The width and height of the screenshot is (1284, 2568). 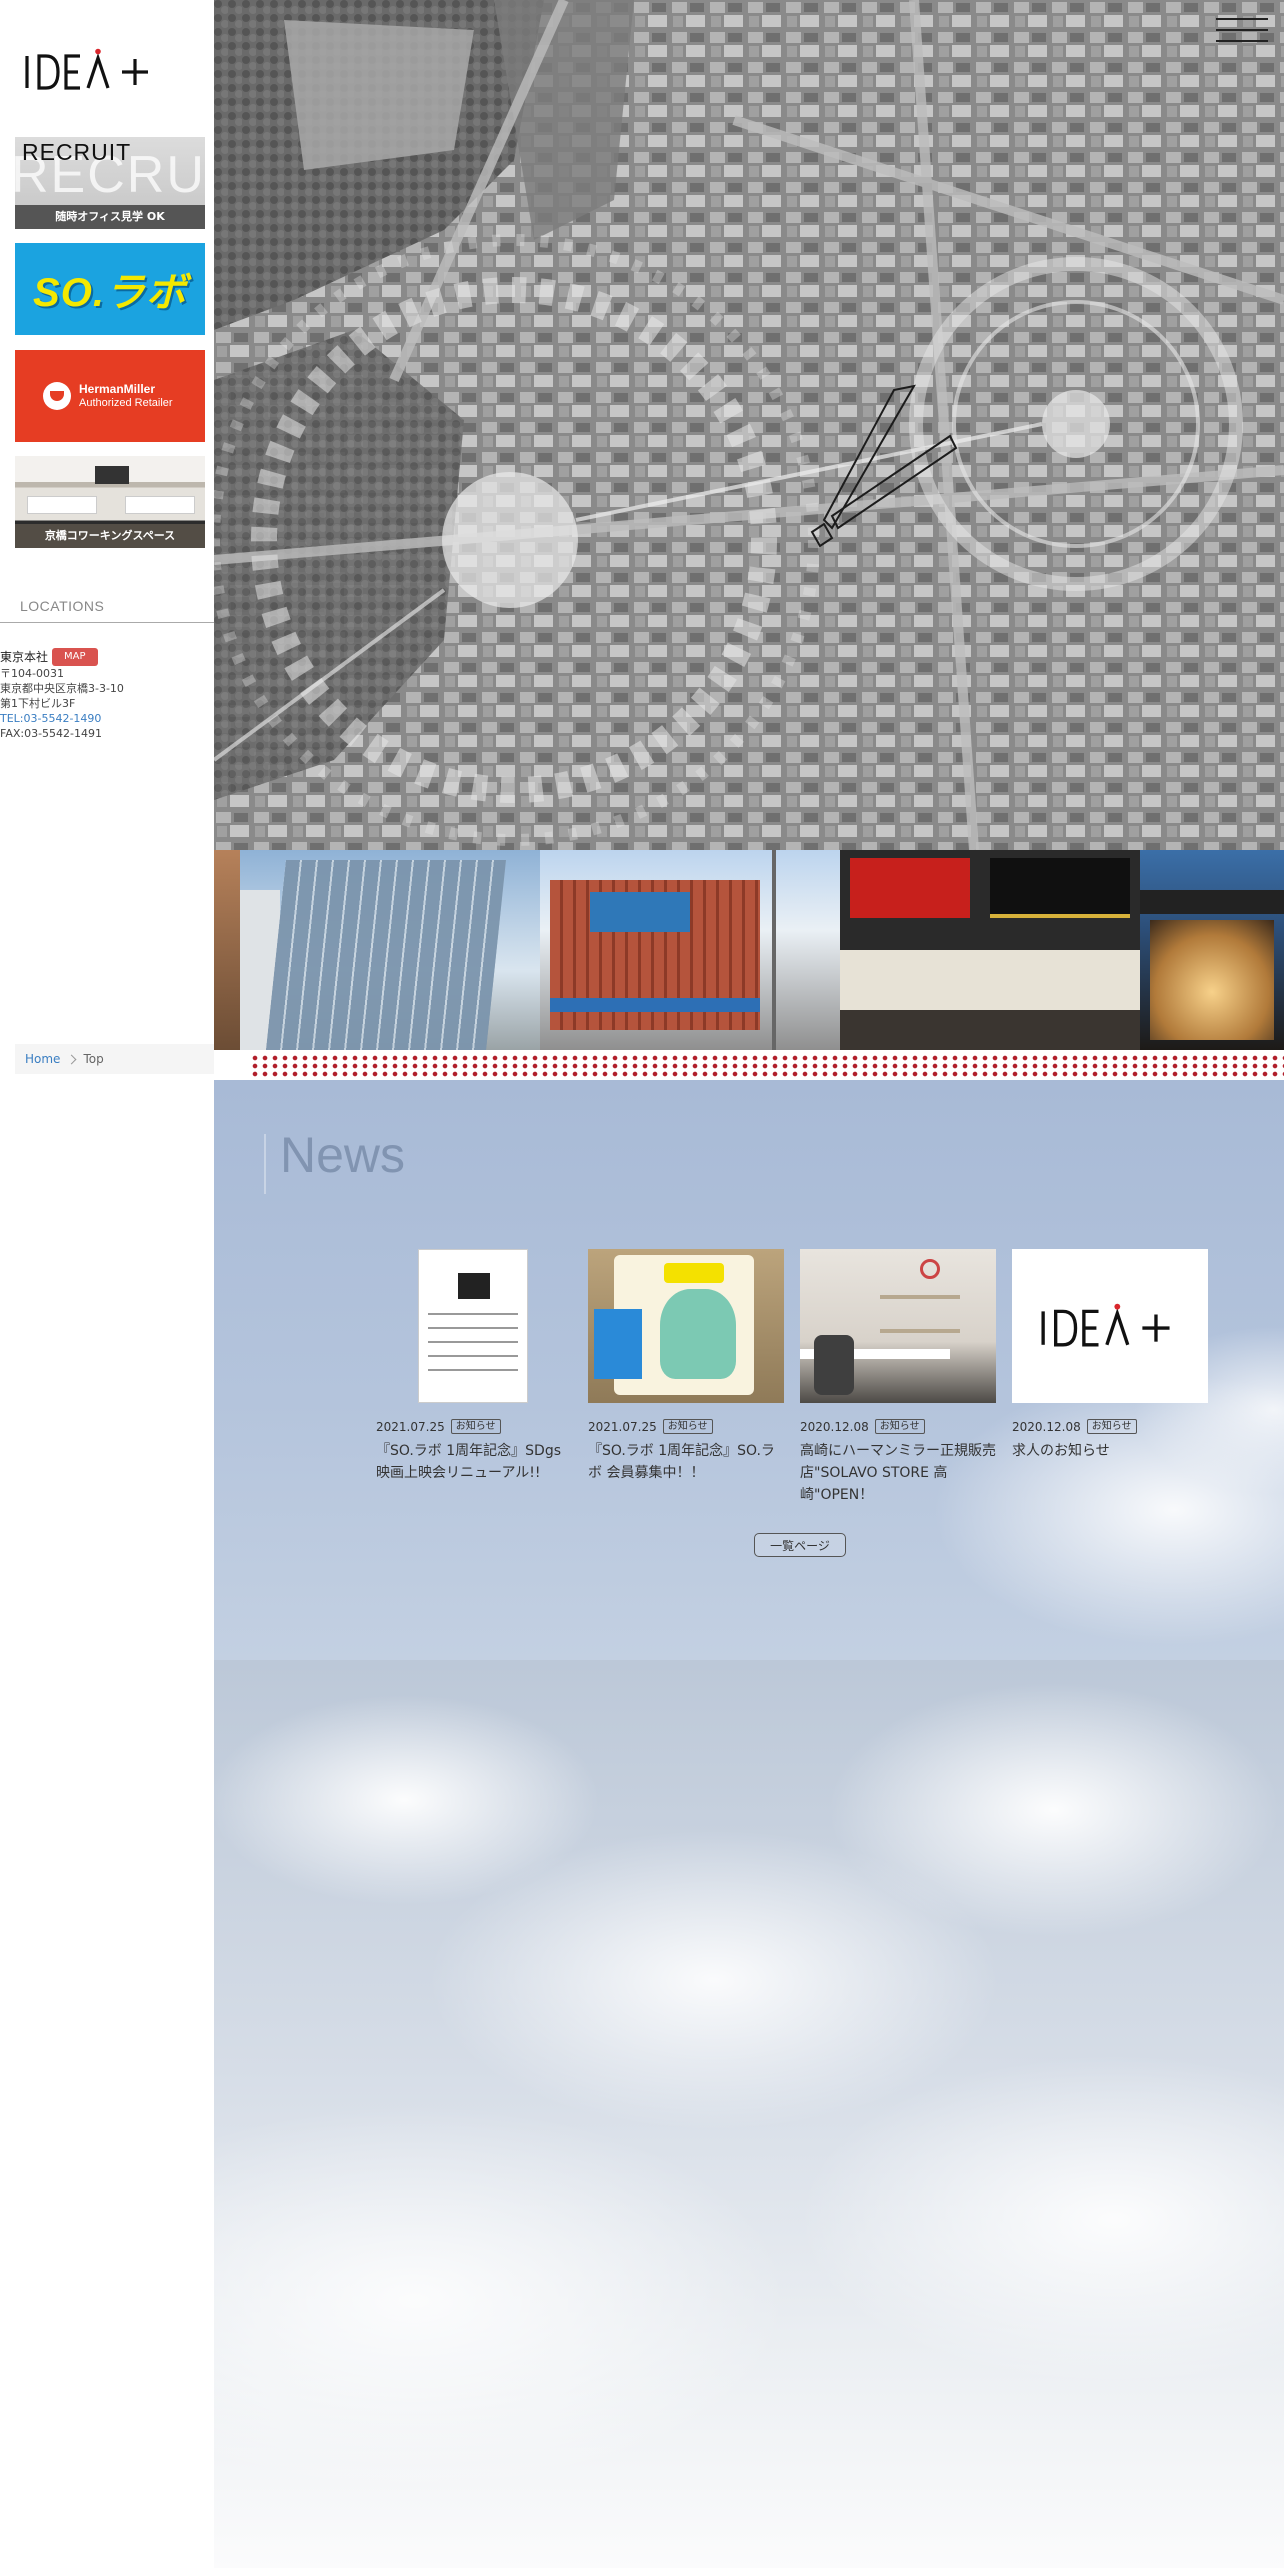 I want to click on news-thumbnail-map, so click(x=698, y=1334).